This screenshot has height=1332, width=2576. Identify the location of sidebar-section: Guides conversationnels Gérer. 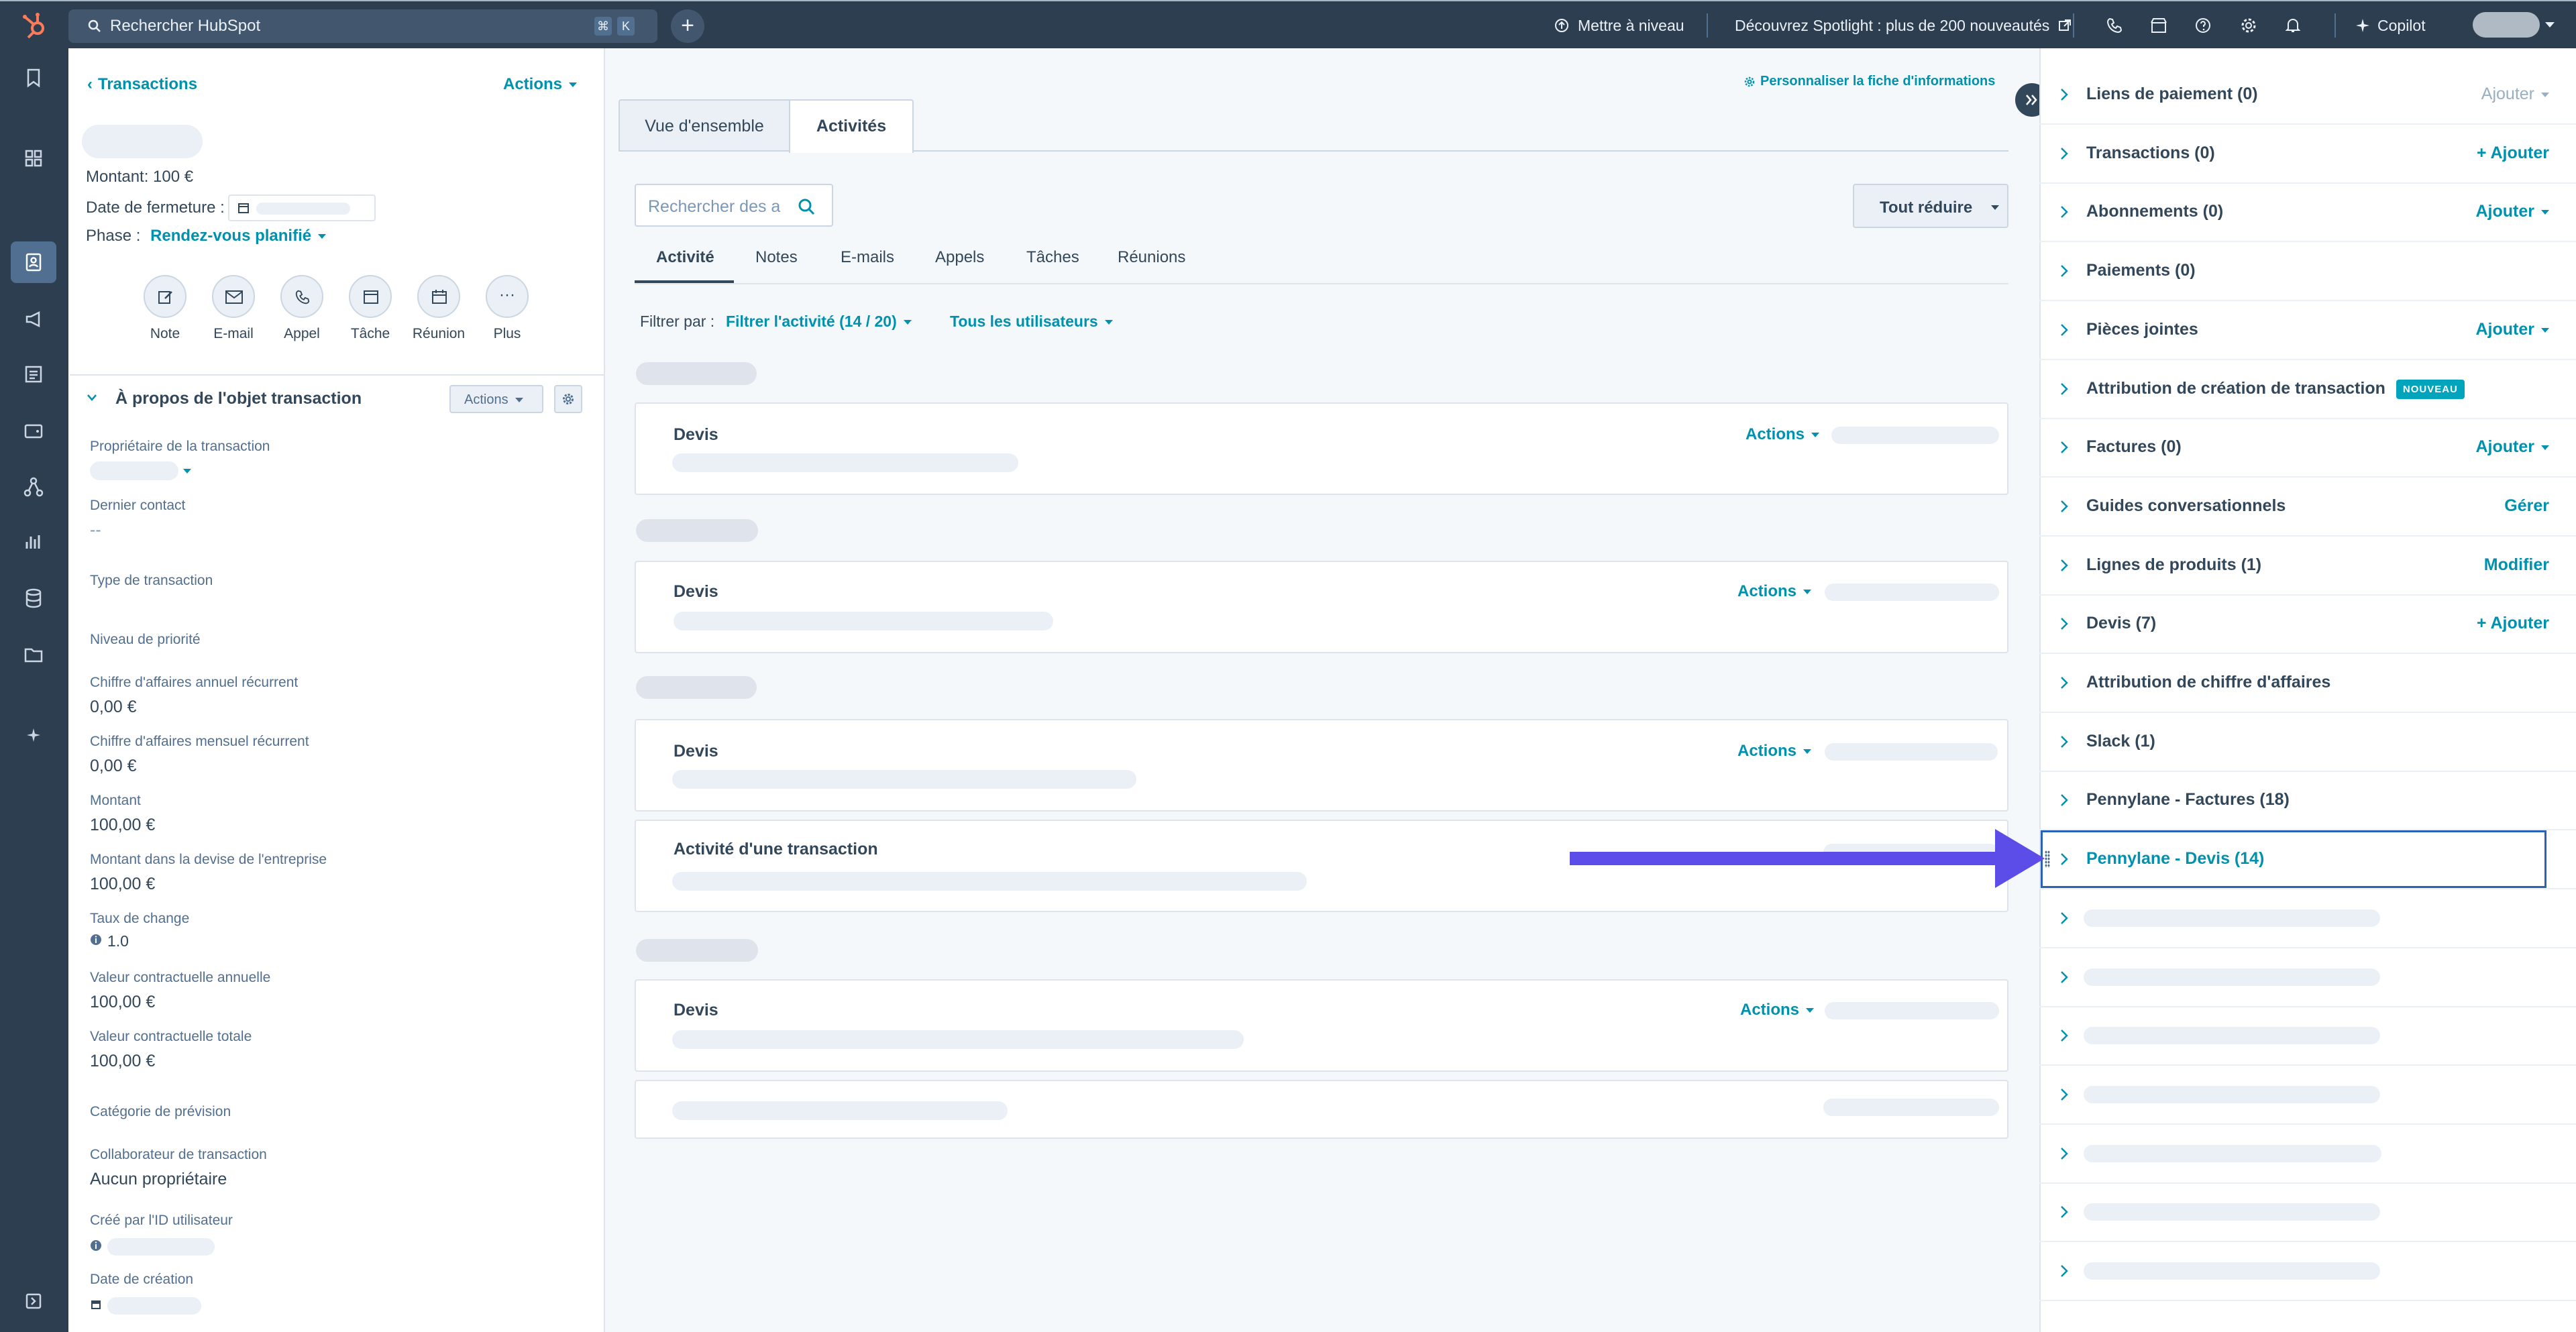
(2307, 507).